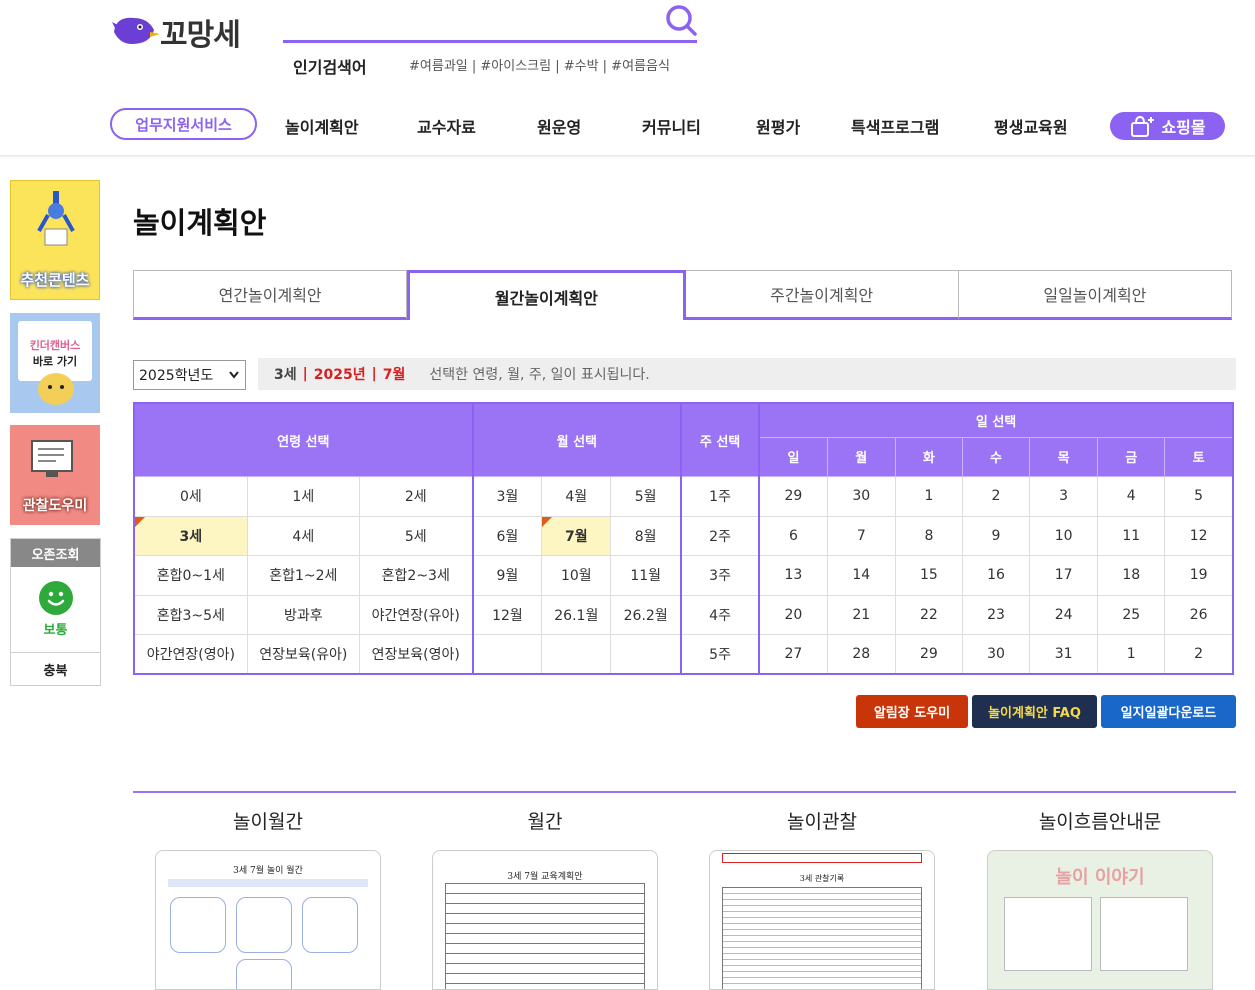 This screenshot has height=990, width=1255. What do you see at coordinates (446, 126) in the screenshot?
I see `nav-item-teaching-material: 교수자료` at bounding box center [446, 126].